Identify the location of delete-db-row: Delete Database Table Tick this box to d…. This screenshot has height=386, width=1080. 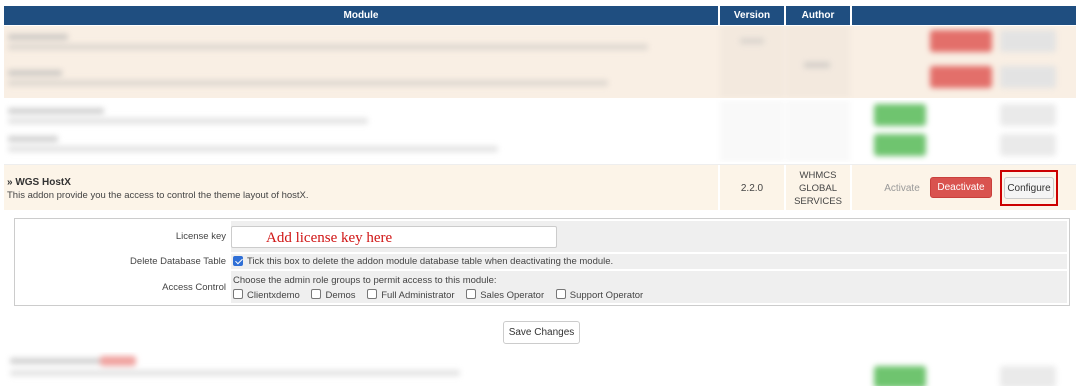
(542, 261).